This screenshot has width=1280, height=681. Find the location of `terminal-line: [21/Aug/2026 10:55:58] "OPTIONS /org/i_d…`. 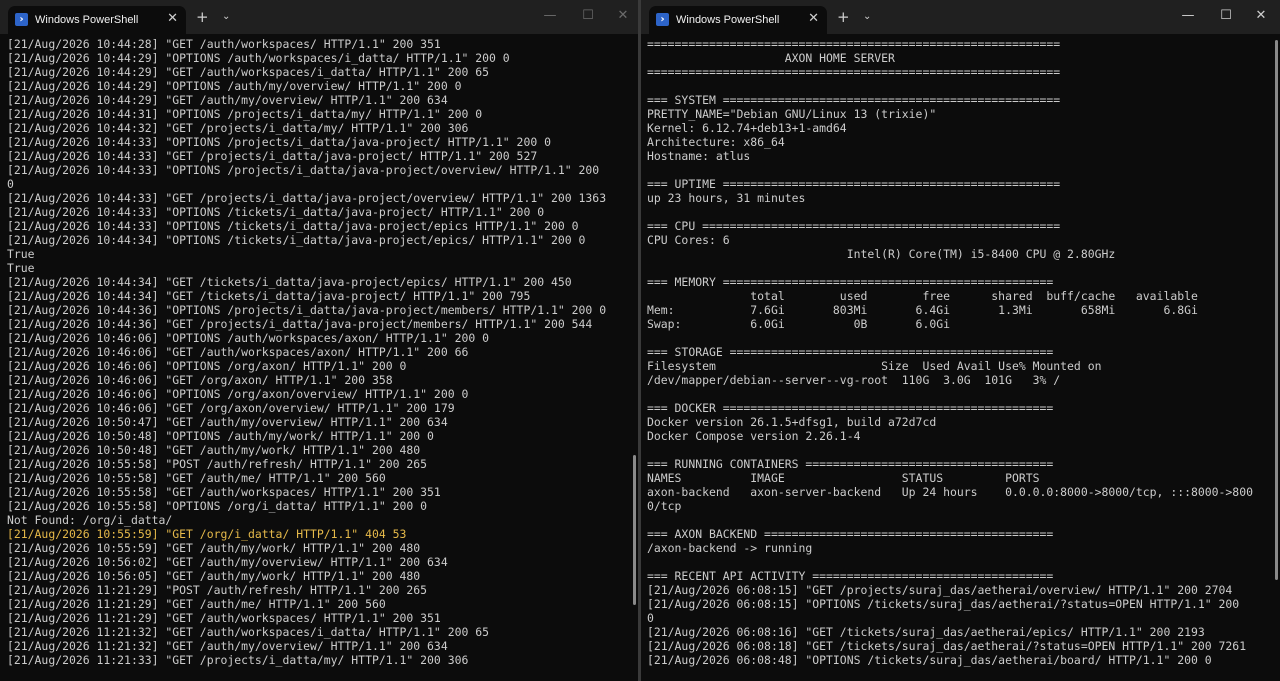

terminal-line: [21/Aug/2026 10:55:58] "OPTIONS /org/i_d… is located at coordinates (217, 506).